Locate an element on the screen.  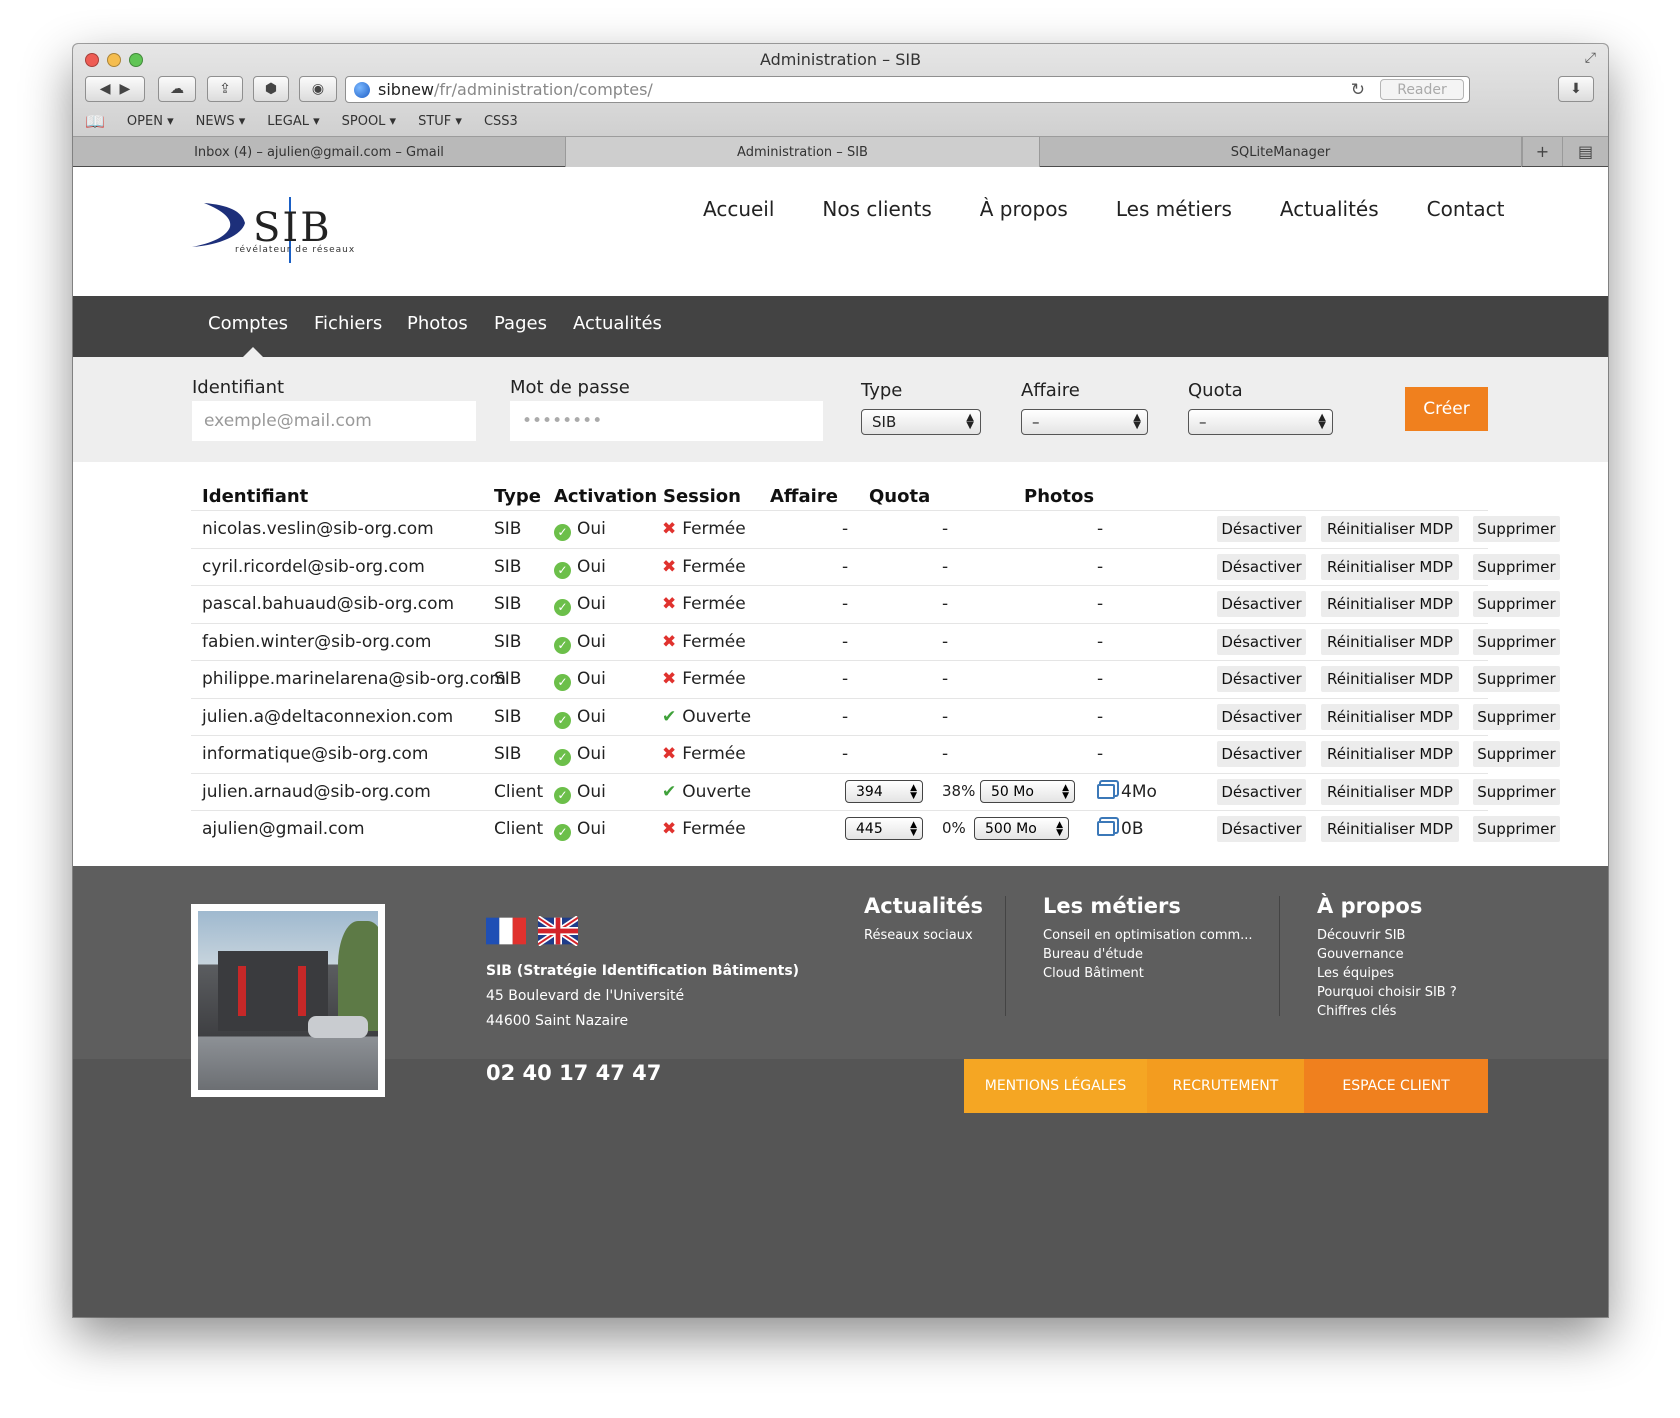
recrutement-button: RECRUTEMENT is located at coordinates (1225, 1086).